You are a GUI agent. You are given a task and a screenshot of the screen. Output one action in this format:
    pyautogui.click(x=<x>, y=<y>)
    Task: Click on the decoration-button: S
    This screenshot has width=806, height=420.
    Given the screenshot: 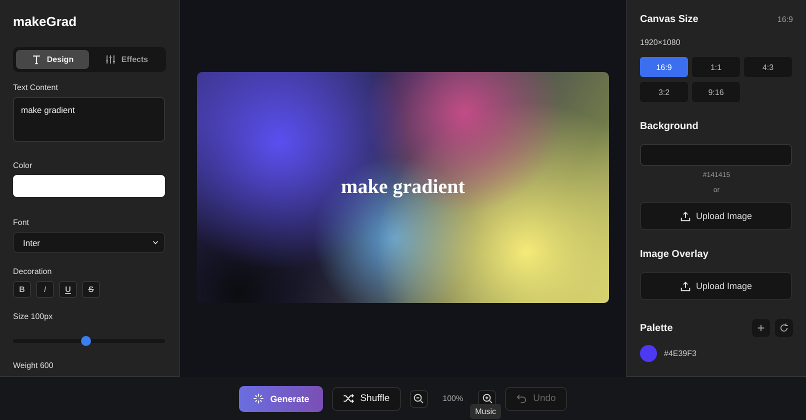 What is the action you would take?
    pyautogui.click(x=91, y=289)
    